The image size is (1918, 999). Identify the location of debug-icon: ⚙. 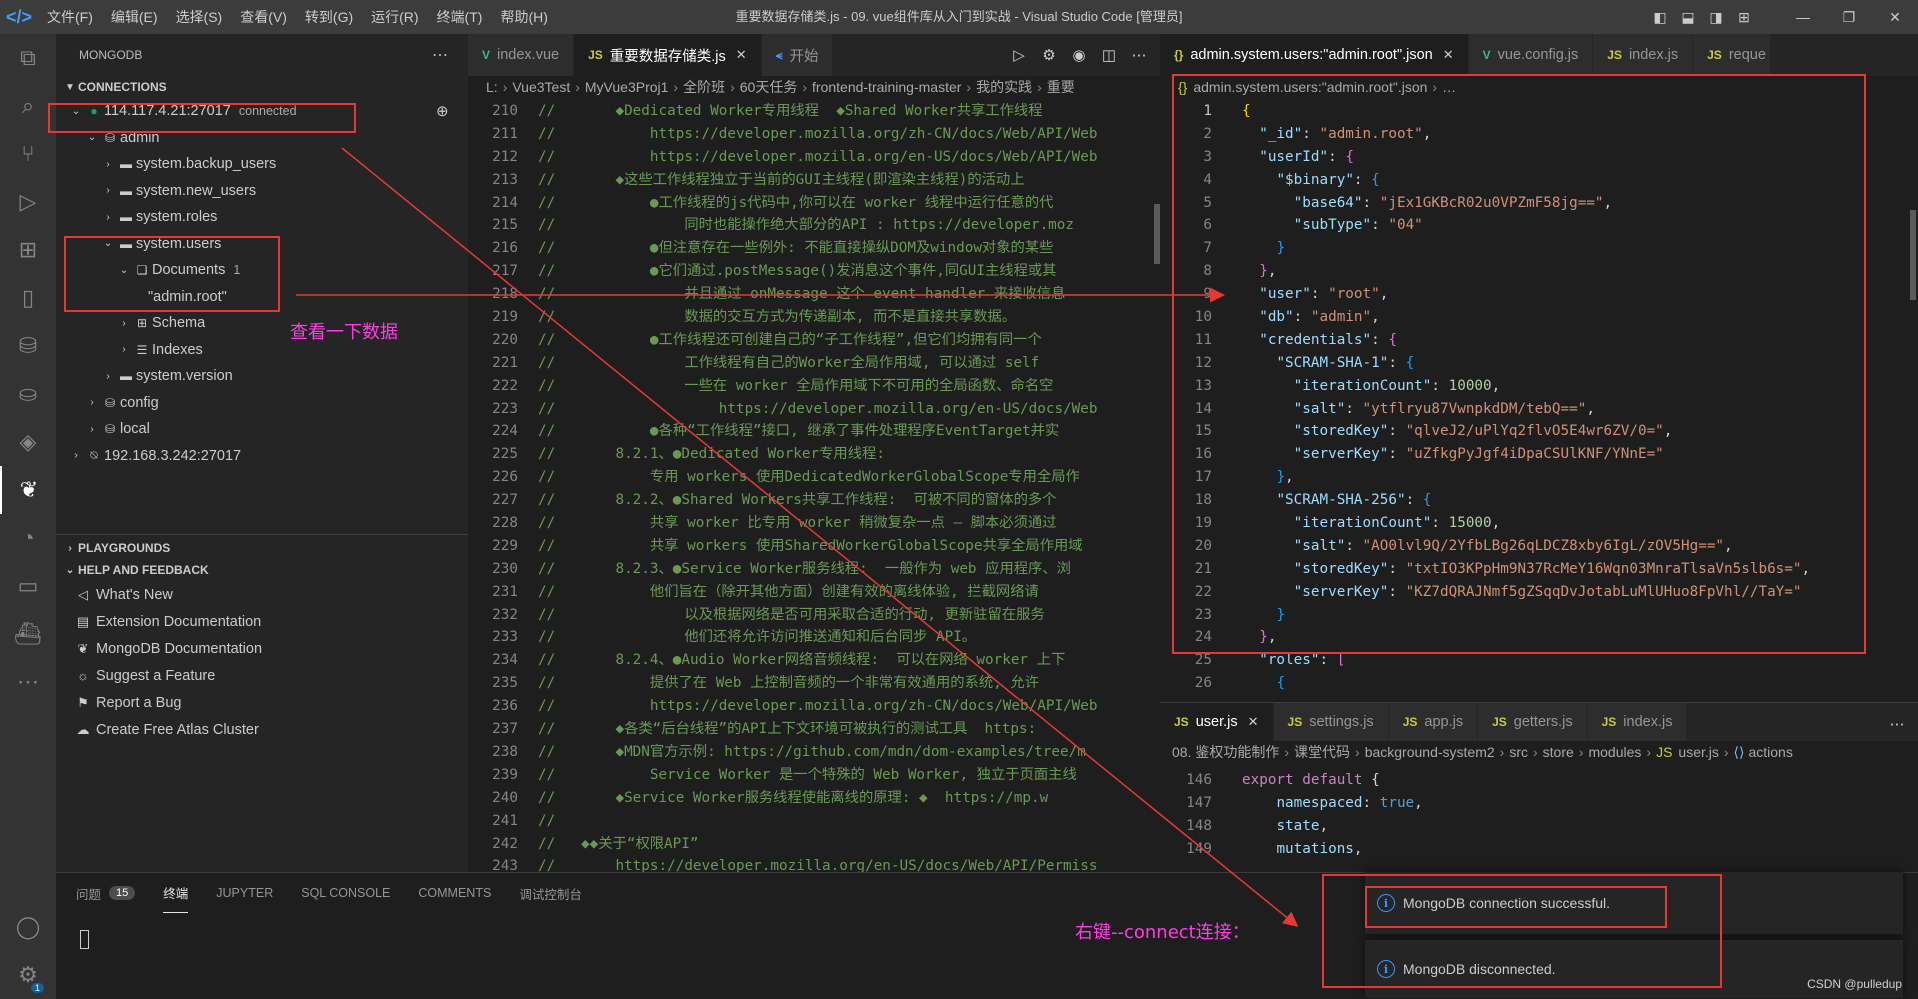
(1049, 55).